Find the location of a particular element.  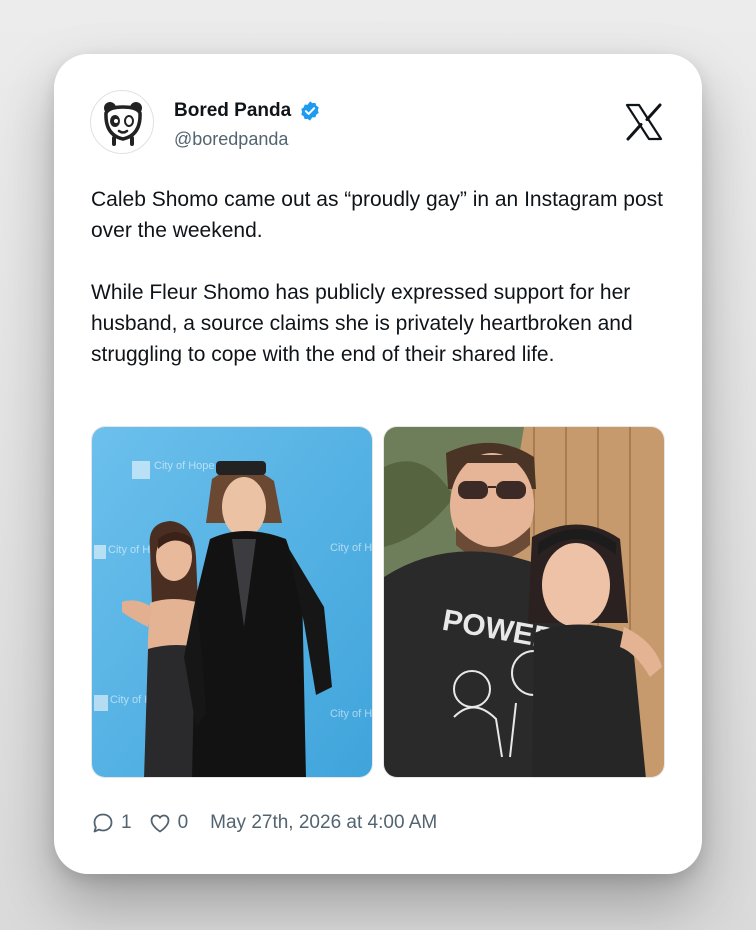

like-stat: 0 is located at coordinates (168, 823).